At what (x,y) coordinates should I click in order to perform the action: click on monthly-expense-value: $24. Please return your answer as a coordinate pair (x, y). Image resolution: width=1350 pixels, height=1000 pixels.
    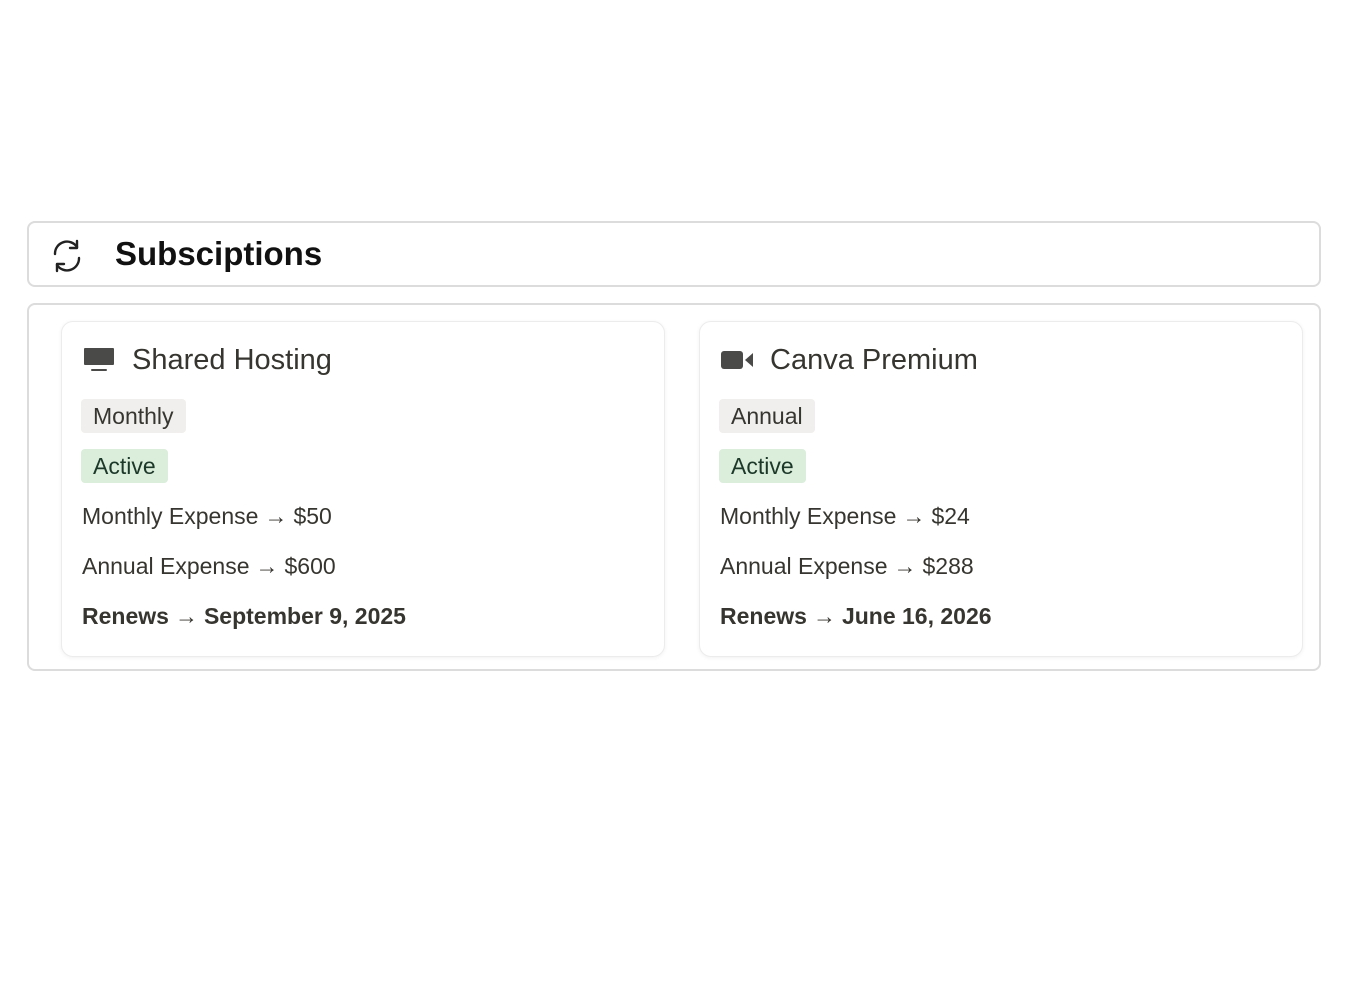
    Looking at the image, I should click on (950, 516).